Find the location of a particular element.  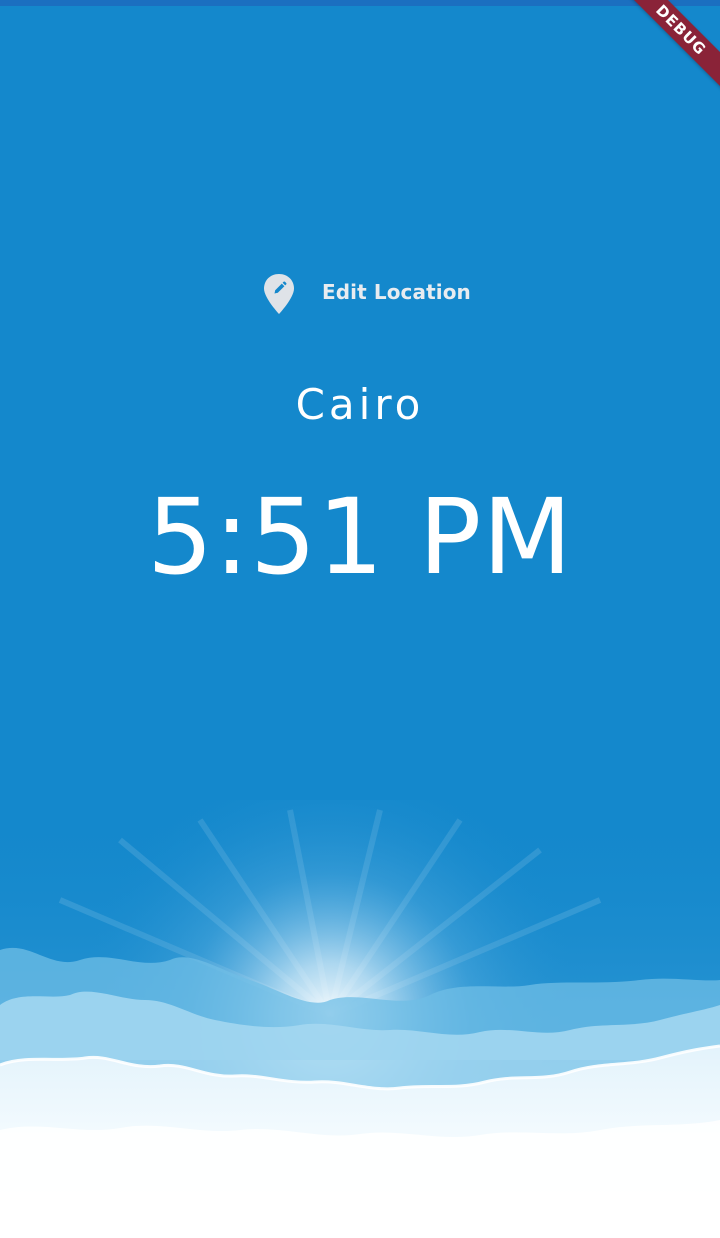

current-time: 5:51 PM is located at coordinates (360, 537).